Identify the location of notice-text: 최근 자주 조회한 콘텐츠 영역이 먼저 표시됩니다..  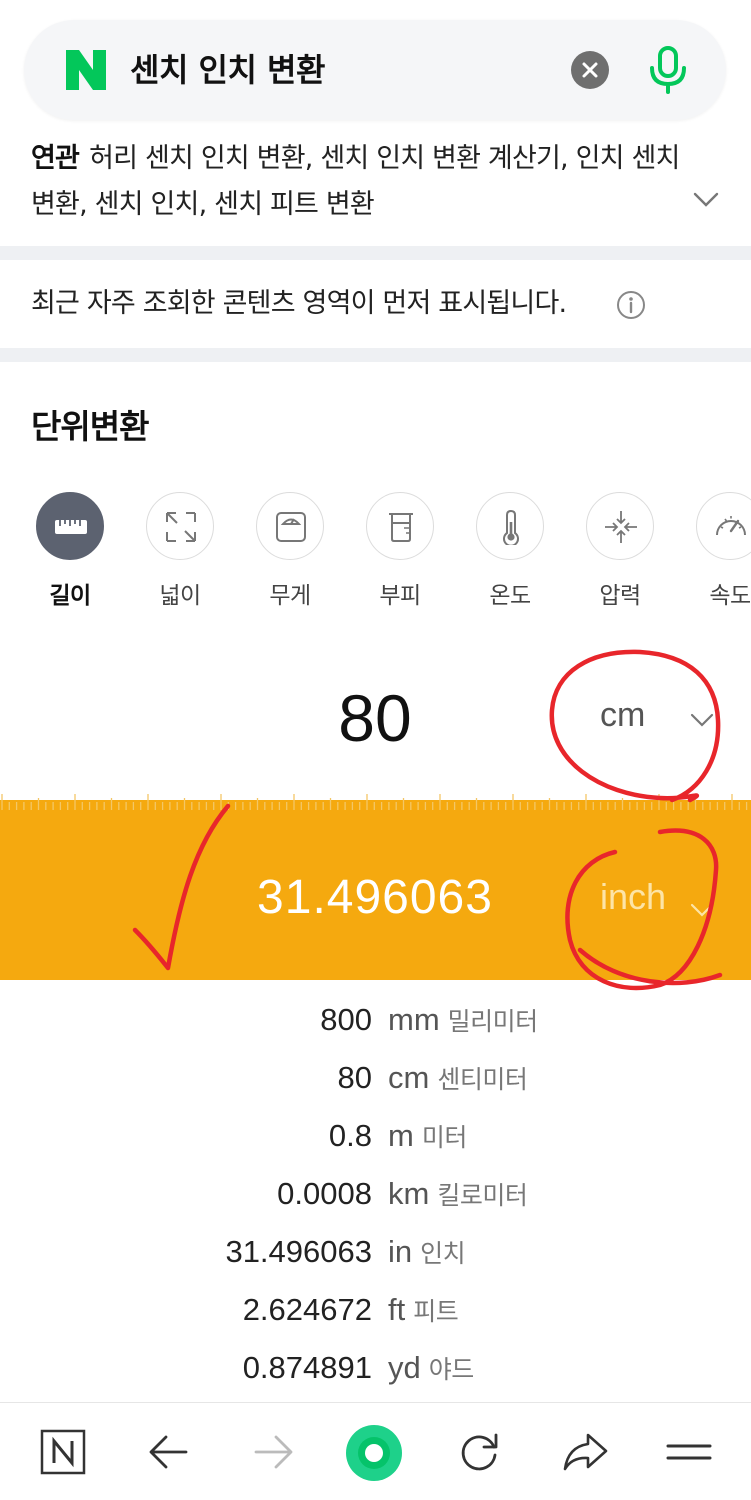
(299, 303).